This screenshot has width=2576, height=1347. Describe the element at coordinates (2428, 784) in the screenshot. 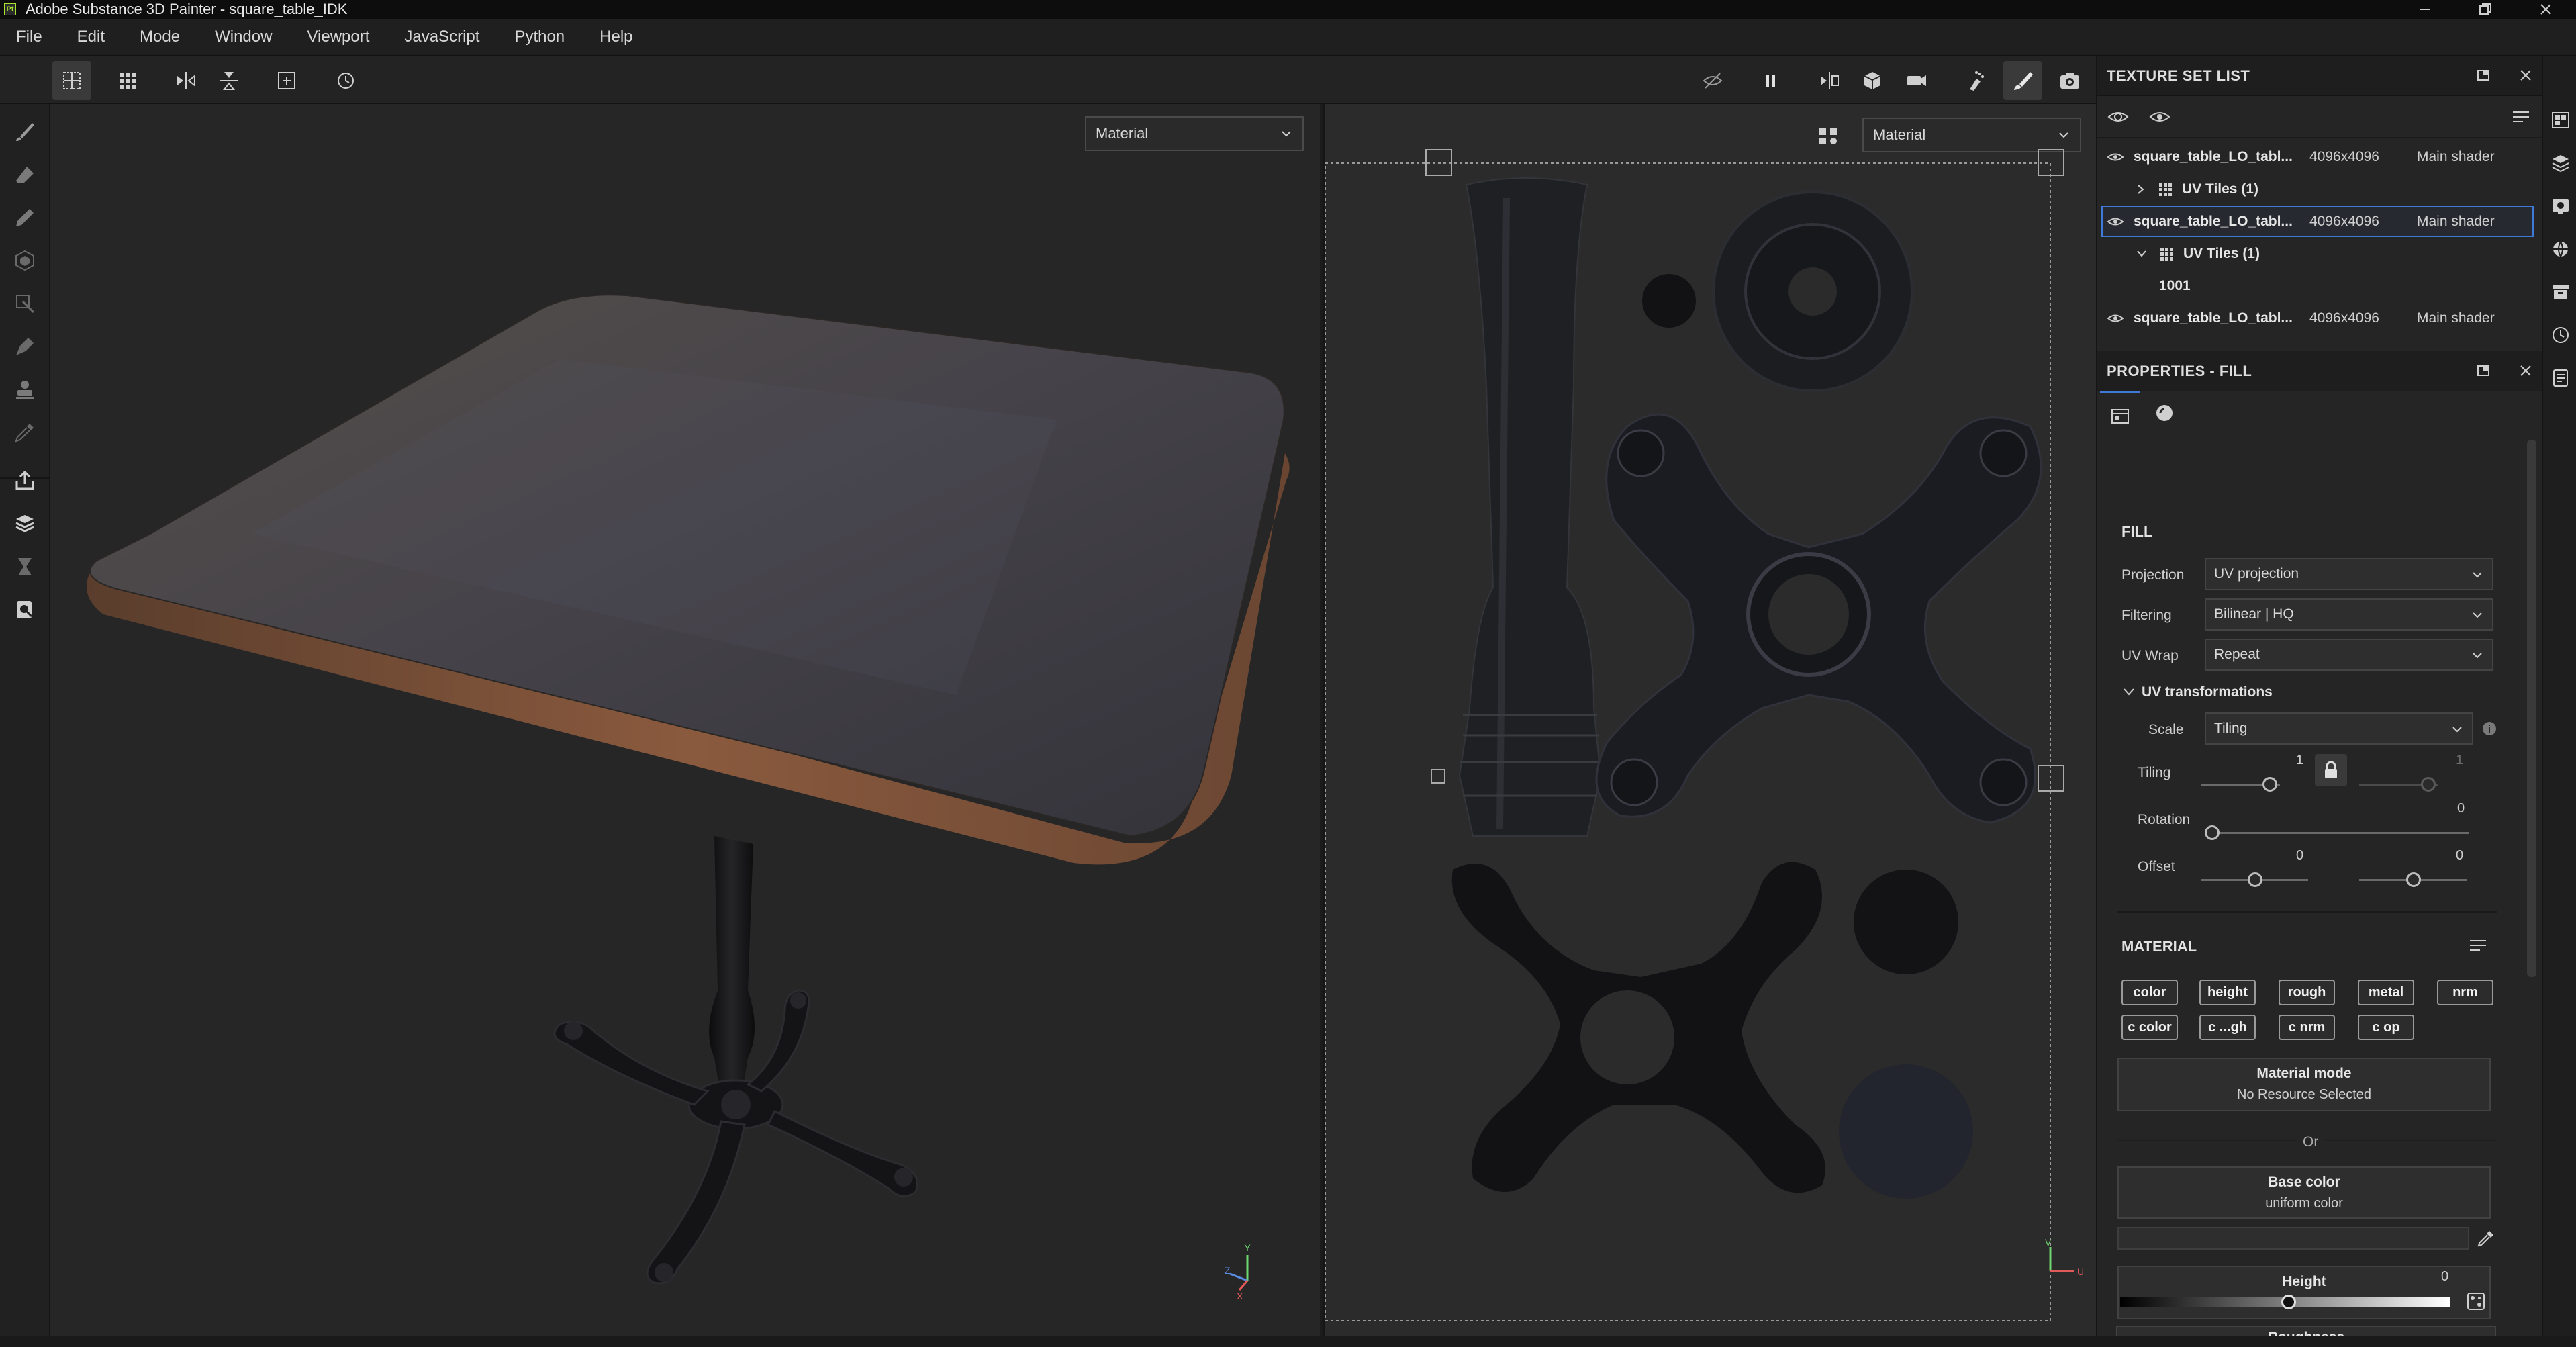

I see `tiling-v-slider` at that location.